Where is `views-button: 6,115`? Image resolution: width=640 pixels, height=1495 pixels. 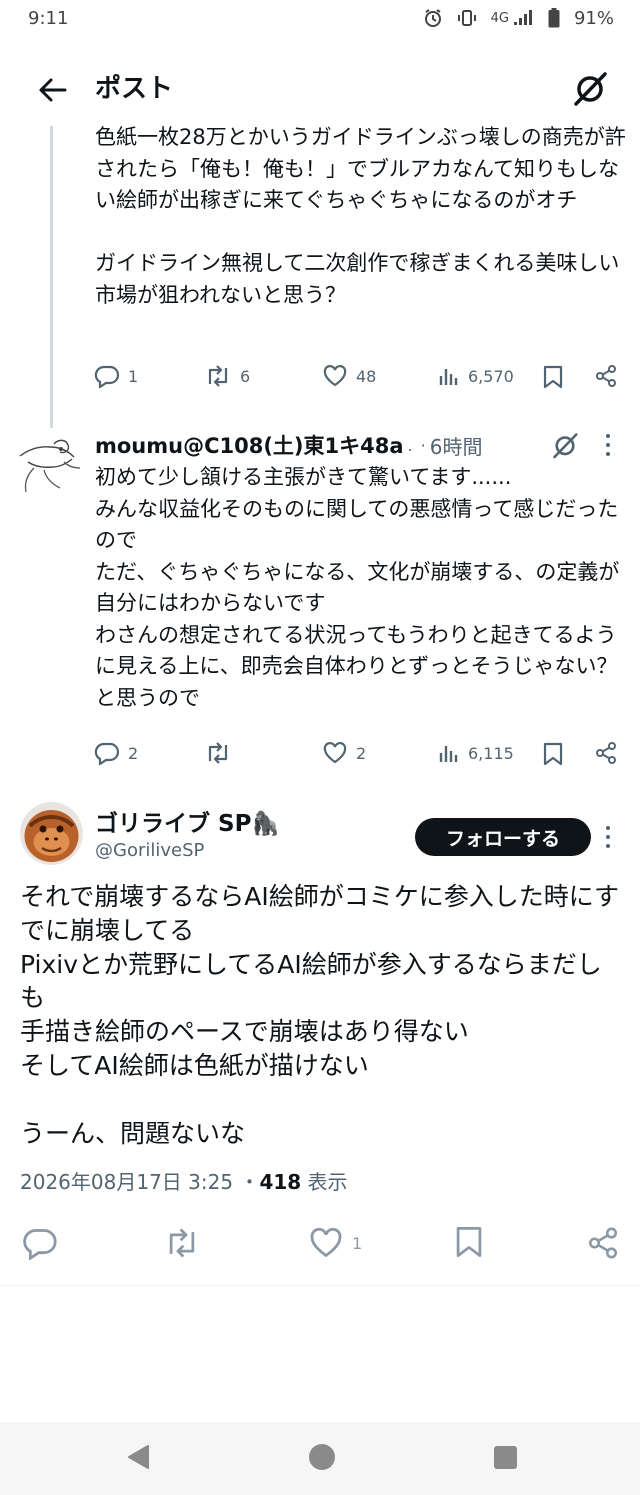
views-button: 6,115 is located at coordinates (476, 753).